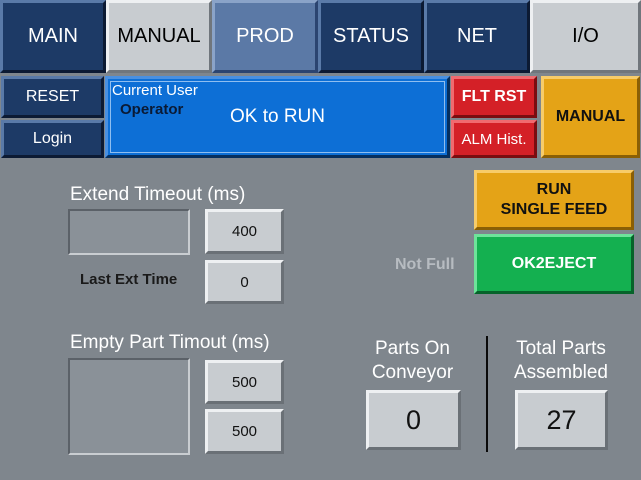  What do you see at coordinates (129, 232) in the screenshot?
I see `extend-timeout-display` at bounding box center [129, 232].